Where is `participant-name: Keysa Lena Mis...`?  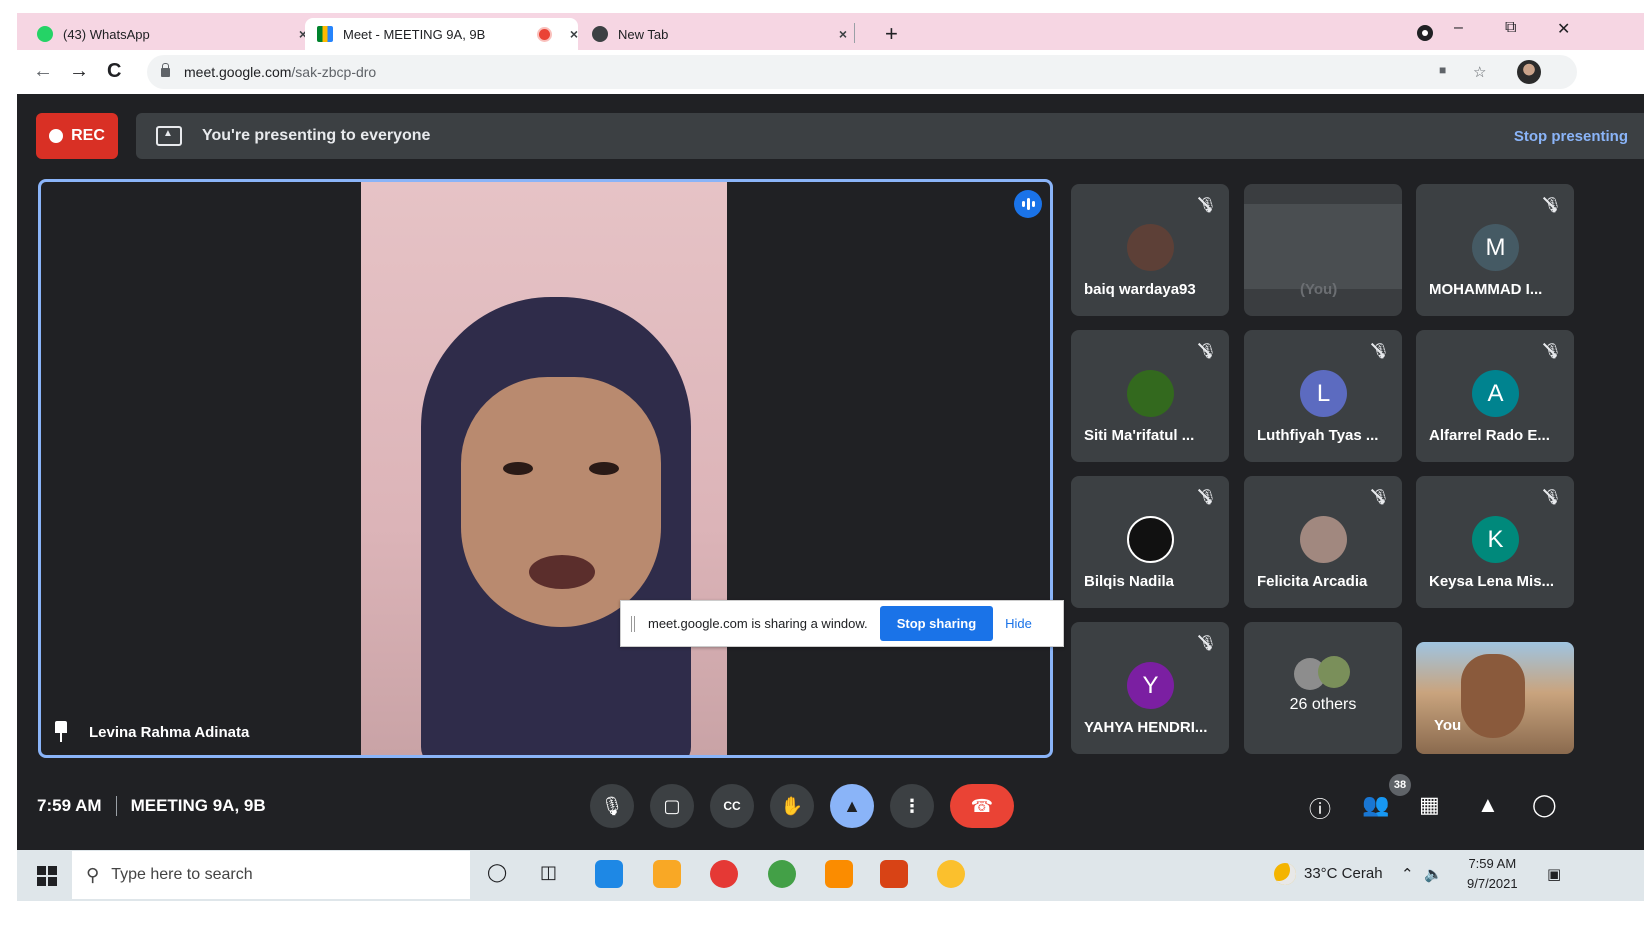 participant-name: Keysa Lena Mis... is located at coordinates (1492, 581).